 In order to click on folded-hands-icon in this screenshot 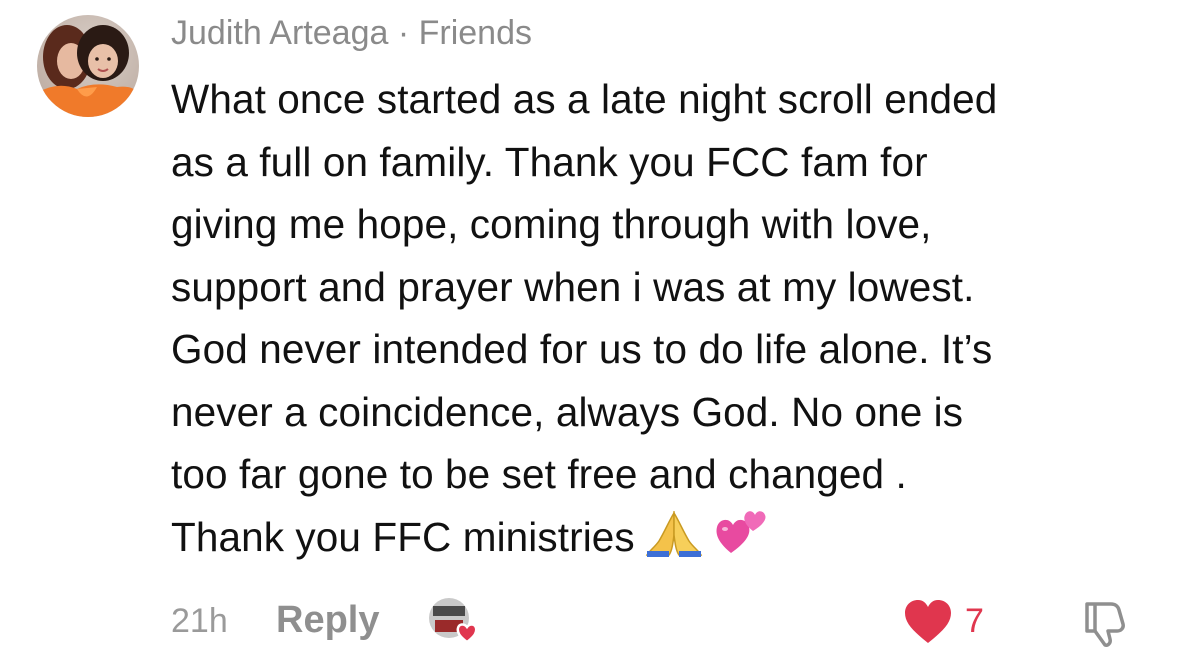, I will do `click(674, 542)`.